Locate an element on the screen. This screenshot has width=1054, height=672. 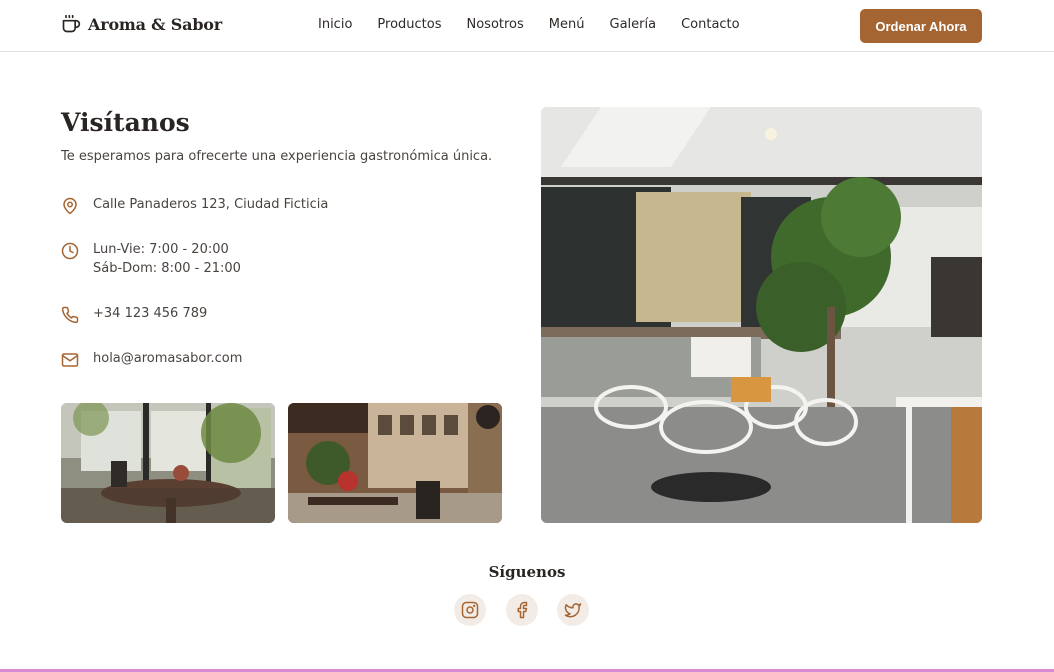
phone-info: +34 123 456 789 is located at coordinates (134, 314).